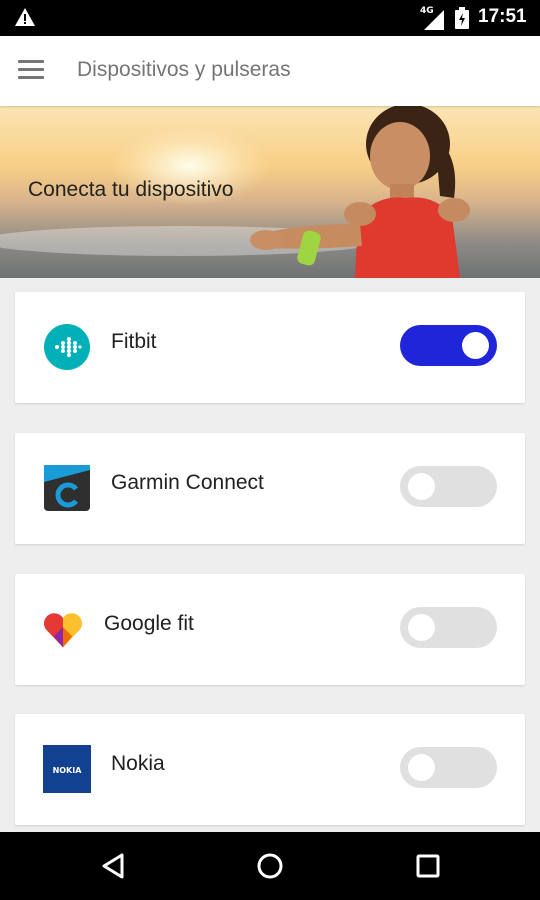 The height and width of the screenshot is (900, 540). Describe the element at coordinates (360, 192) in the screenshot. I see `hero-person-illustration` at that location.